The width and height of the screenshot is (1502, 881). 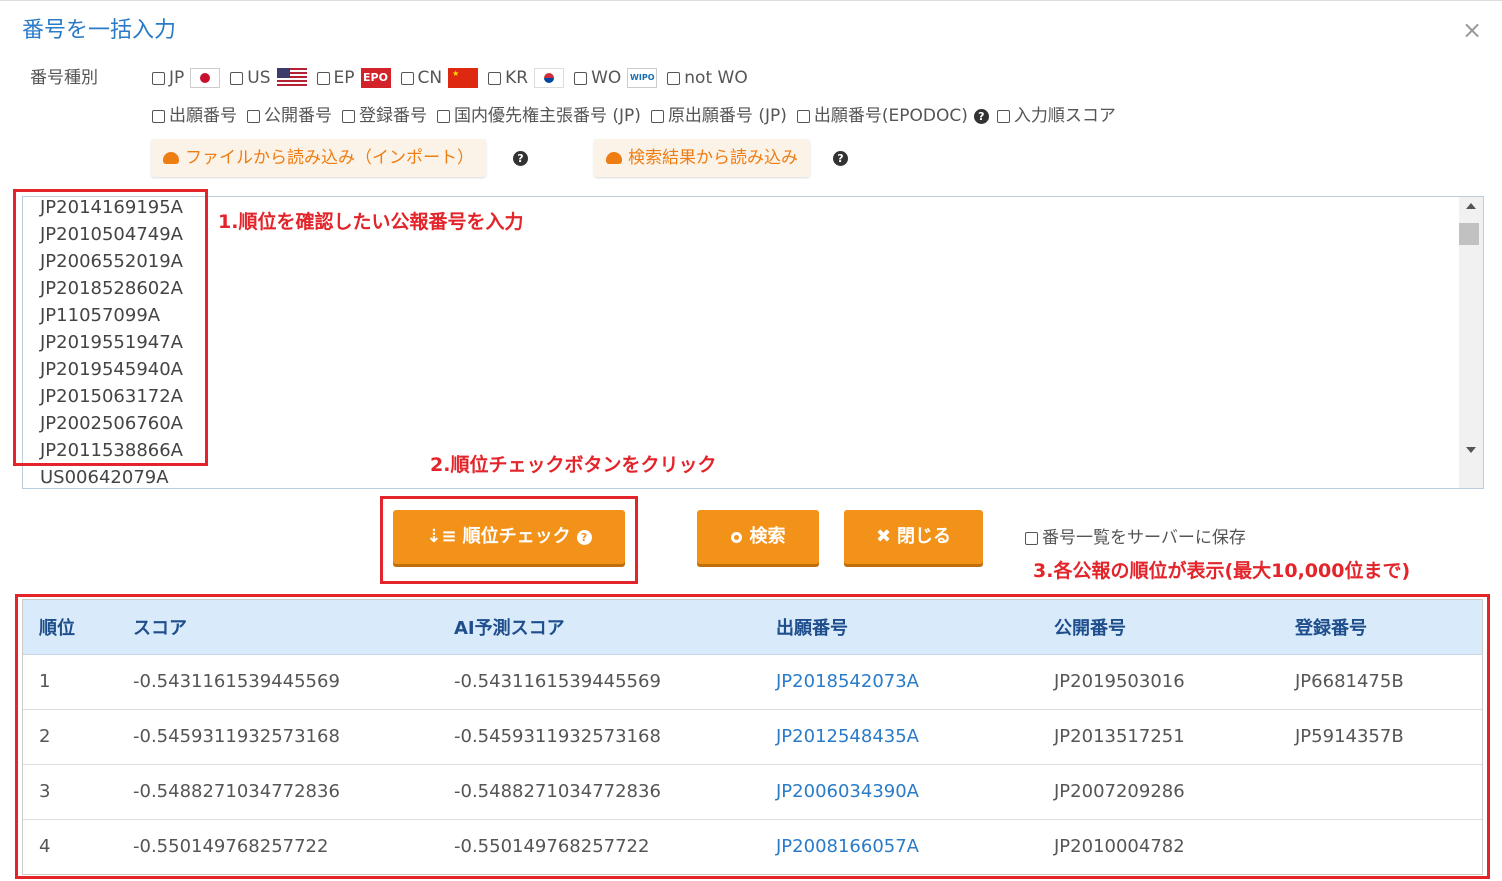 What do you see at coordinates (707, 78) in the screenshot?
I see `country-option-not-wo: not WO` at bounding box center [707, 78].